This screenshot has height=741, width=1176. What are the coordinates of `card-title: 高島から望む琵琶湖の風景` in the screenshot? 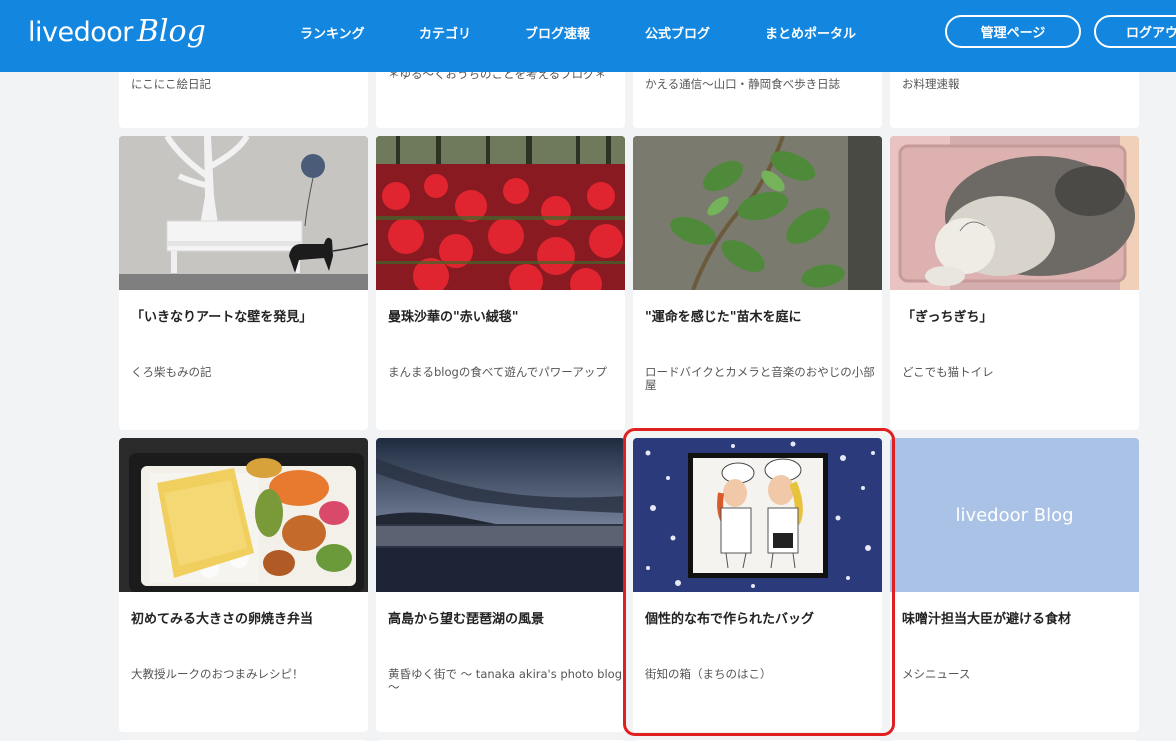 It's located at (502, 620).